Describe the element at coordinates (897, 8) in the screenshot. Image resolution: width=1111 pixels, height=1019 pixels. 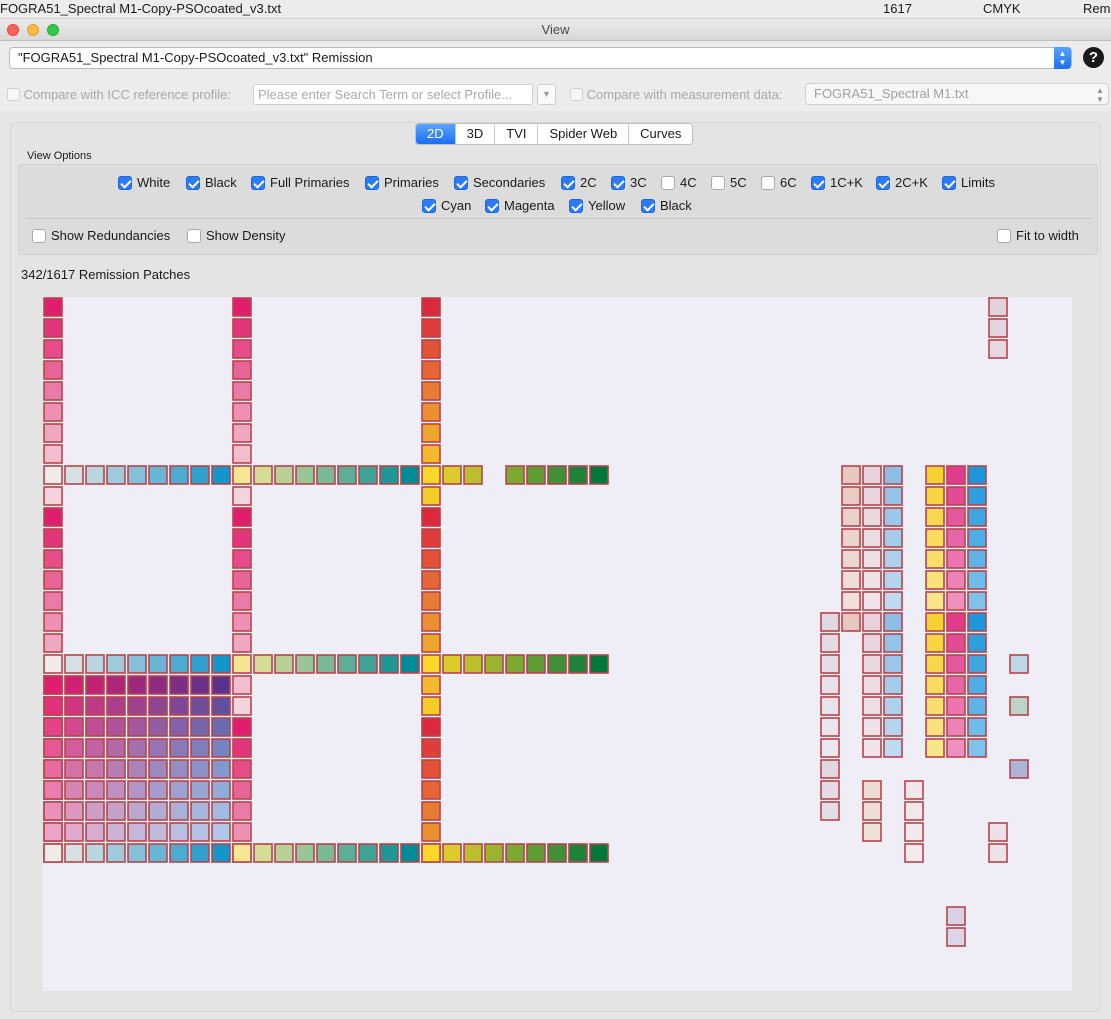
I see `menubar-count: 1617` at that location.